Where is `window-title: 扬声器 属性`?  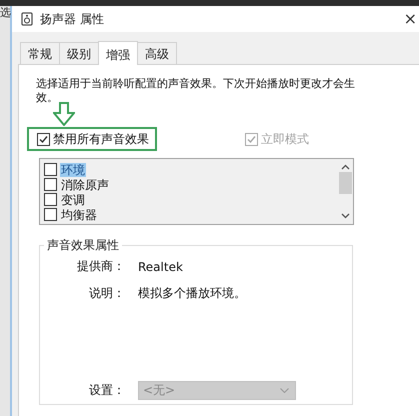
window-title: 扬声器 属性 is located at coordinates (72, 19).